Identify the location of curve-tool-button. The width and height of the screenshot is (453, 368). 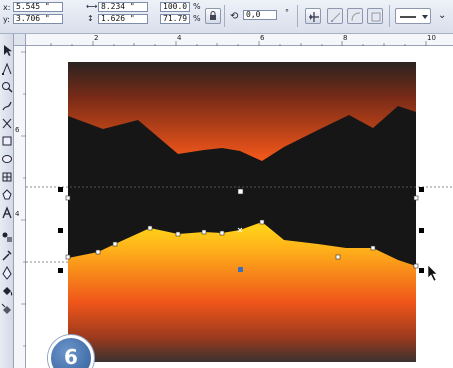
(355, 16).